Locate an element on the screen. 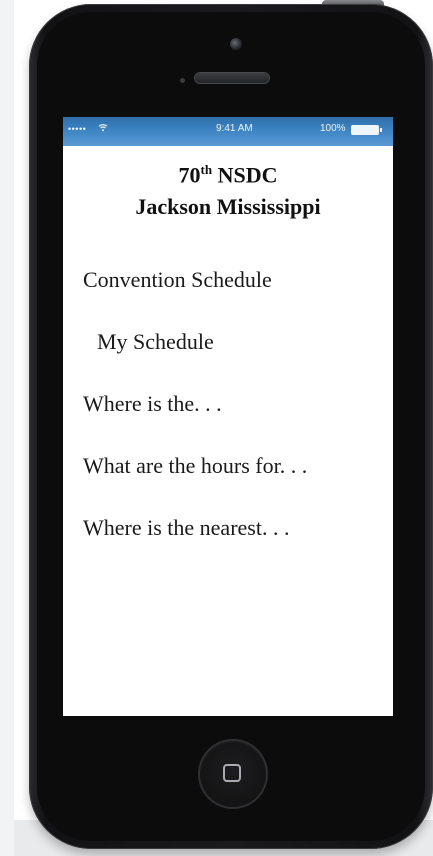 This screenshot has width=433, height=856. home-button-icon is located at coordinates (232, 773).